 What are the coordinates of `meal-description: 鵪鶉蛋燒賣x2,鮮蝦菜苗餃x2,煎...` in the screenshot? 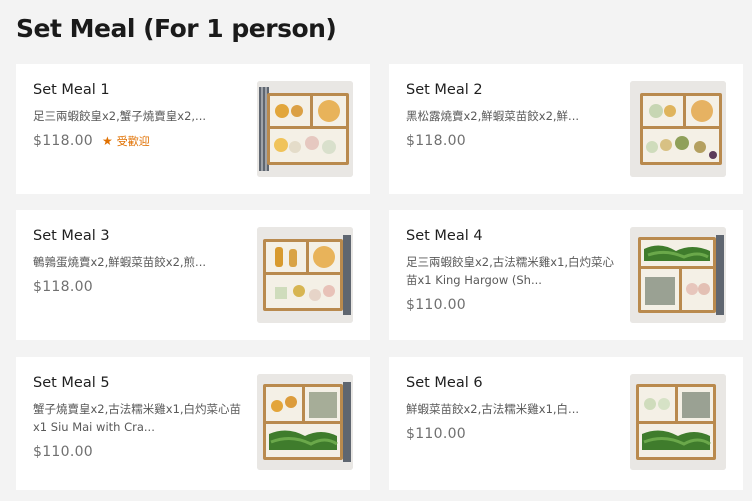 It's located at (120, 262).